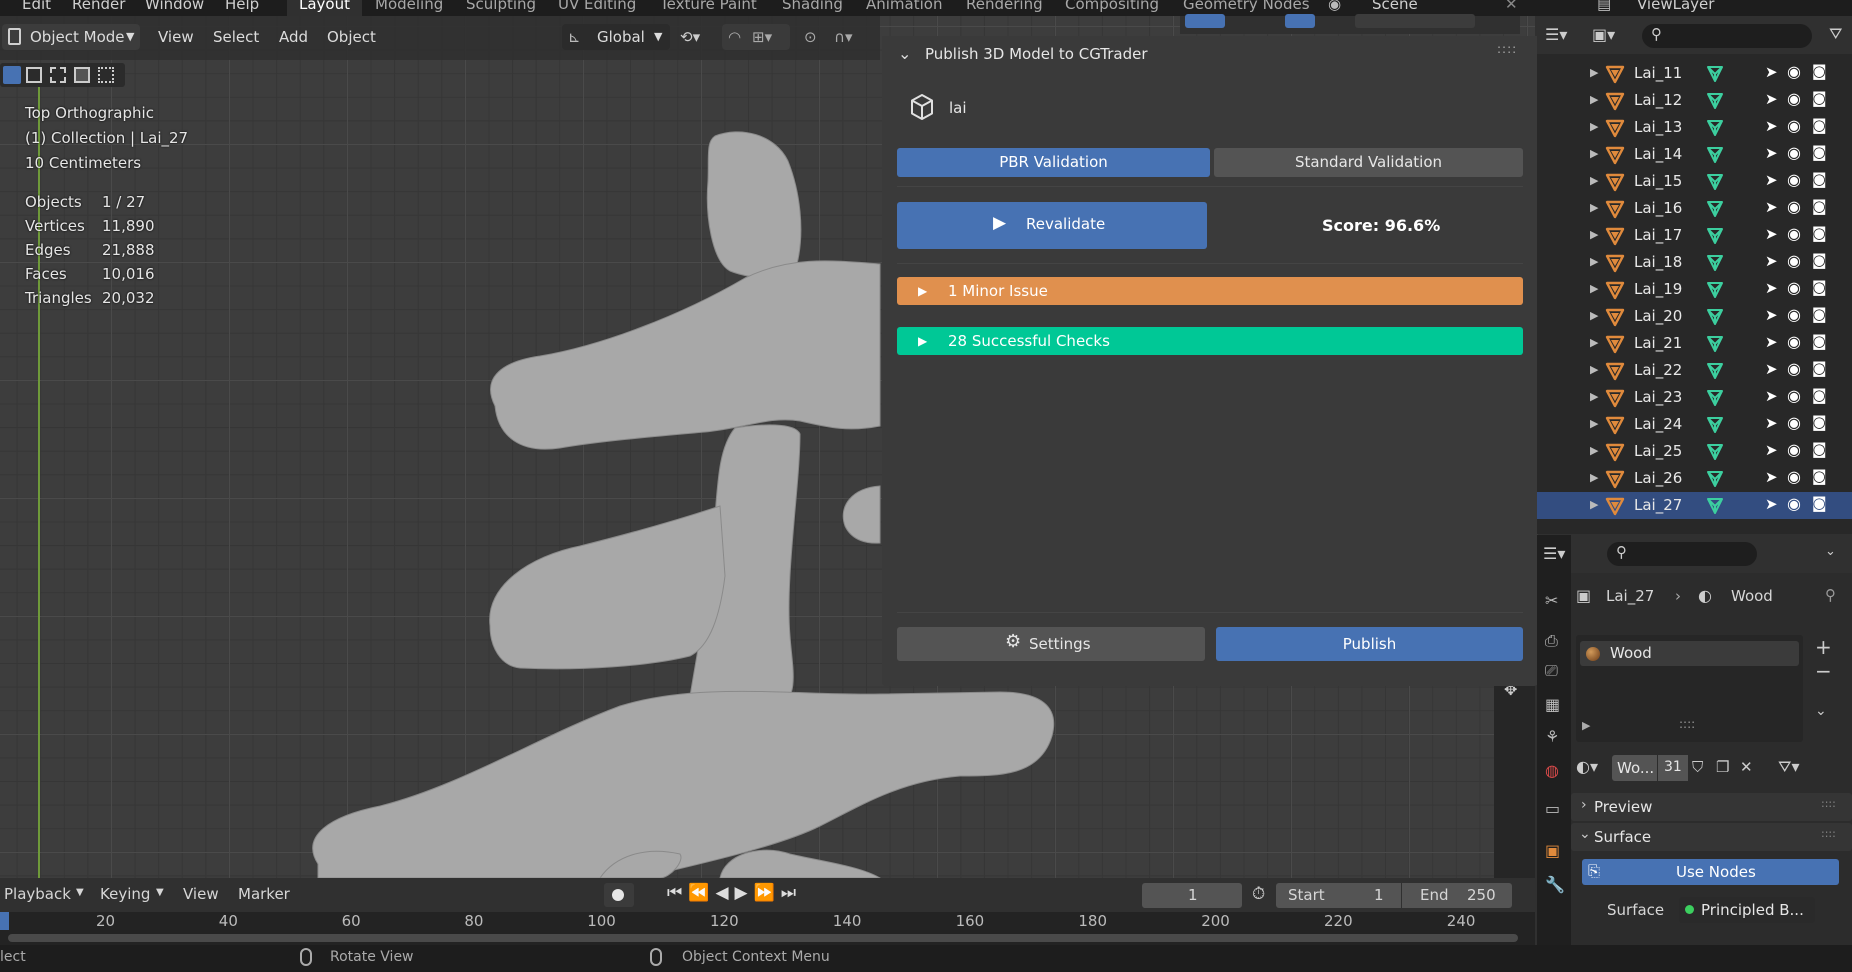 The height and width of the screenshot is (972, 1852). What do you see at coordinates (1395, 6) in the screenshot?
I see `scene-selector: Scene` at bounding box center [1395, 6].